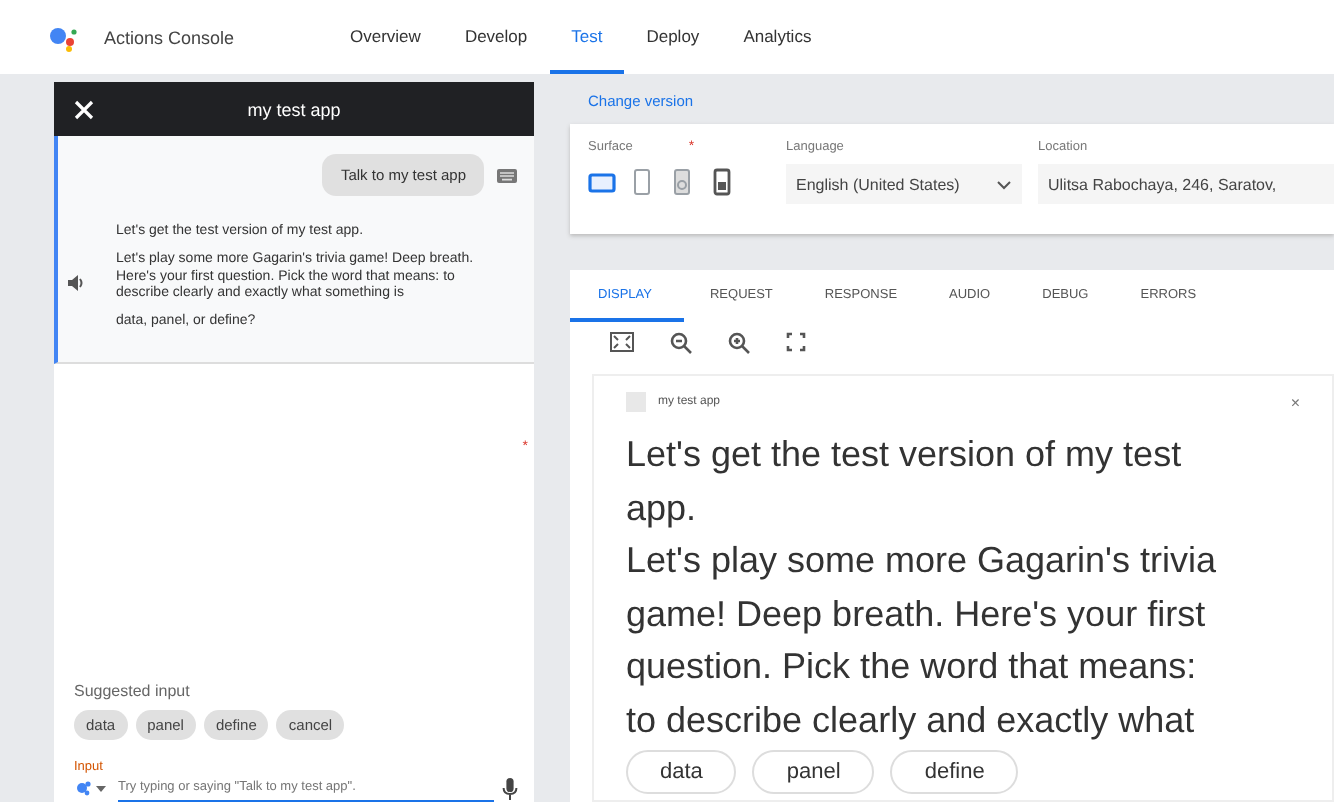 The width and height of the screenshot is (1334, 802). Describe the element at coordinates (496, 37) in the screenshot. I see `nav-tab: Develop` at that location.